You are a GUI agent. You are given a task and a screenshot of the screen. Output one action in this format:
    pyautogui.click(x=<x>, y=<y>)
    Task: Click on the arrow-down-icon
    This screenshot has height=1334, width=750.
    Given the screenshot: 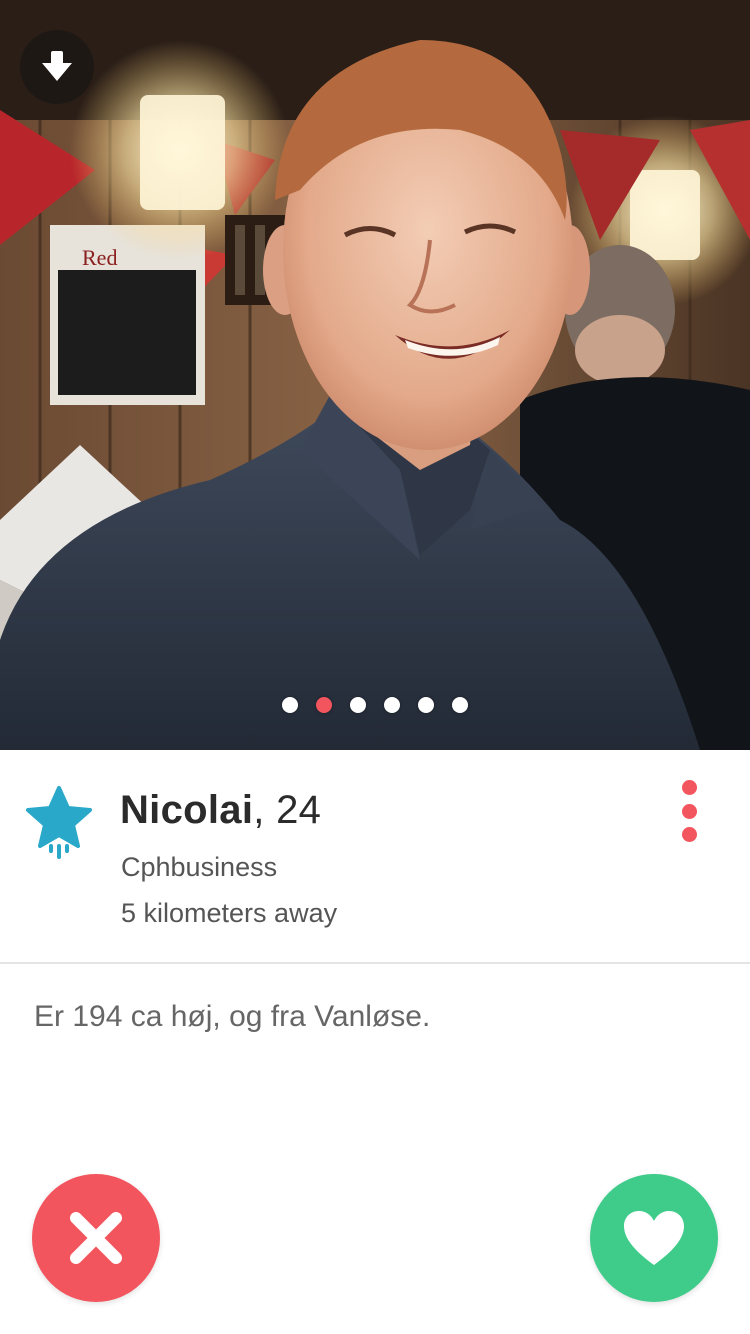 What is the action you would take?
    pyautogui.click(x=57, y=66)
    